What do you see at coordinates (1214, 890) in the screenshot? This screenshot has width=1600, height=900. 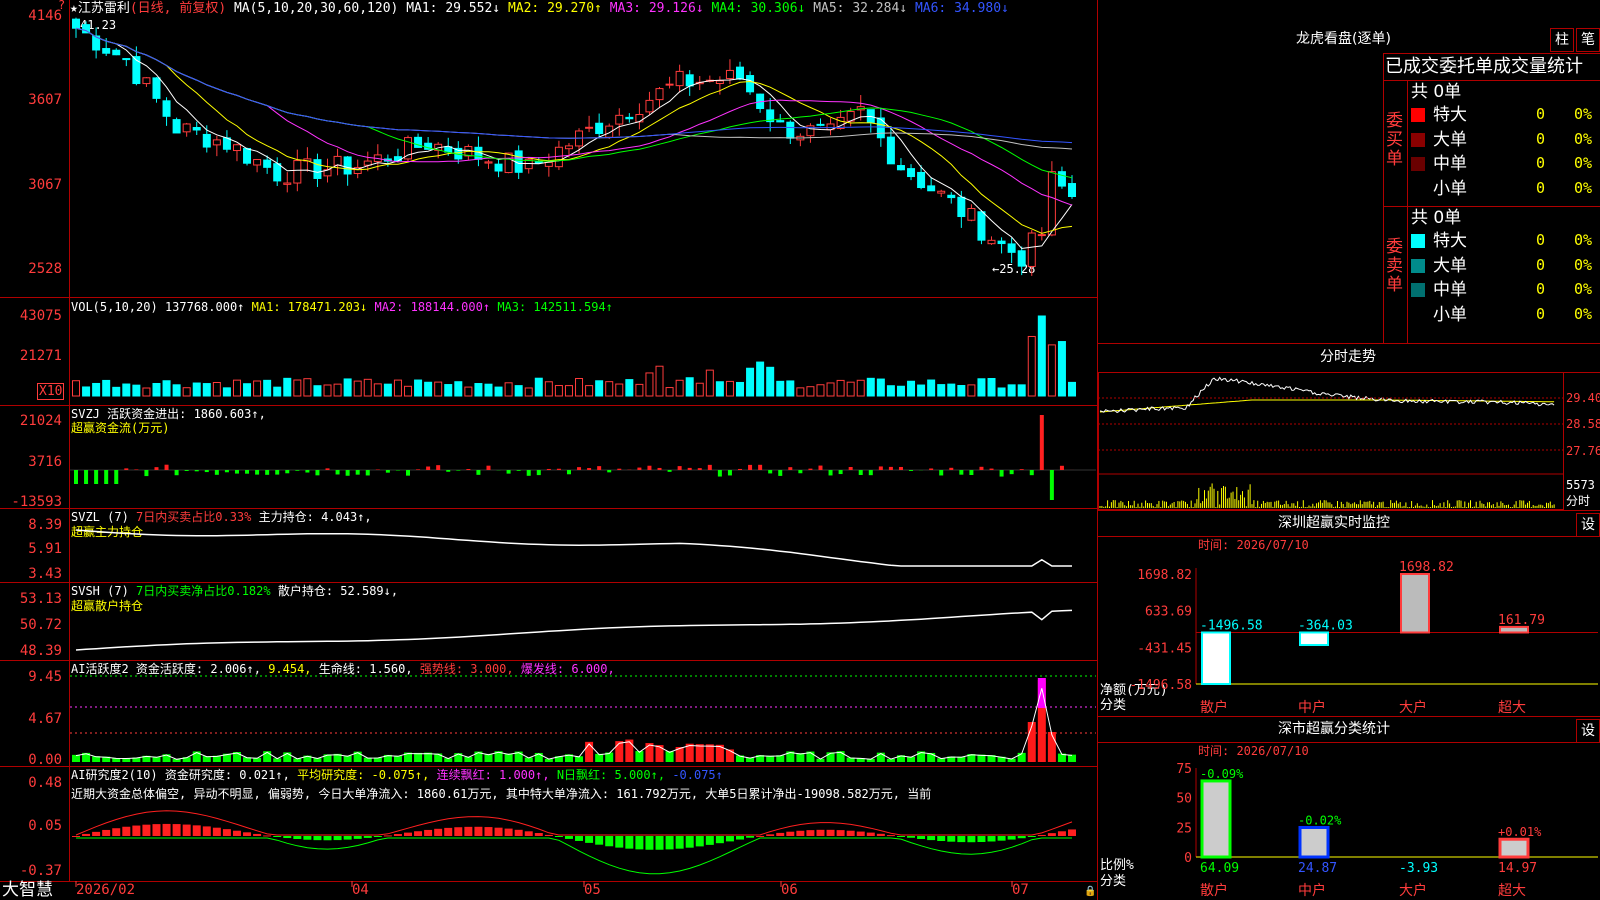 I see `class-category-label: 散户` at bounding box center [1214, 890].